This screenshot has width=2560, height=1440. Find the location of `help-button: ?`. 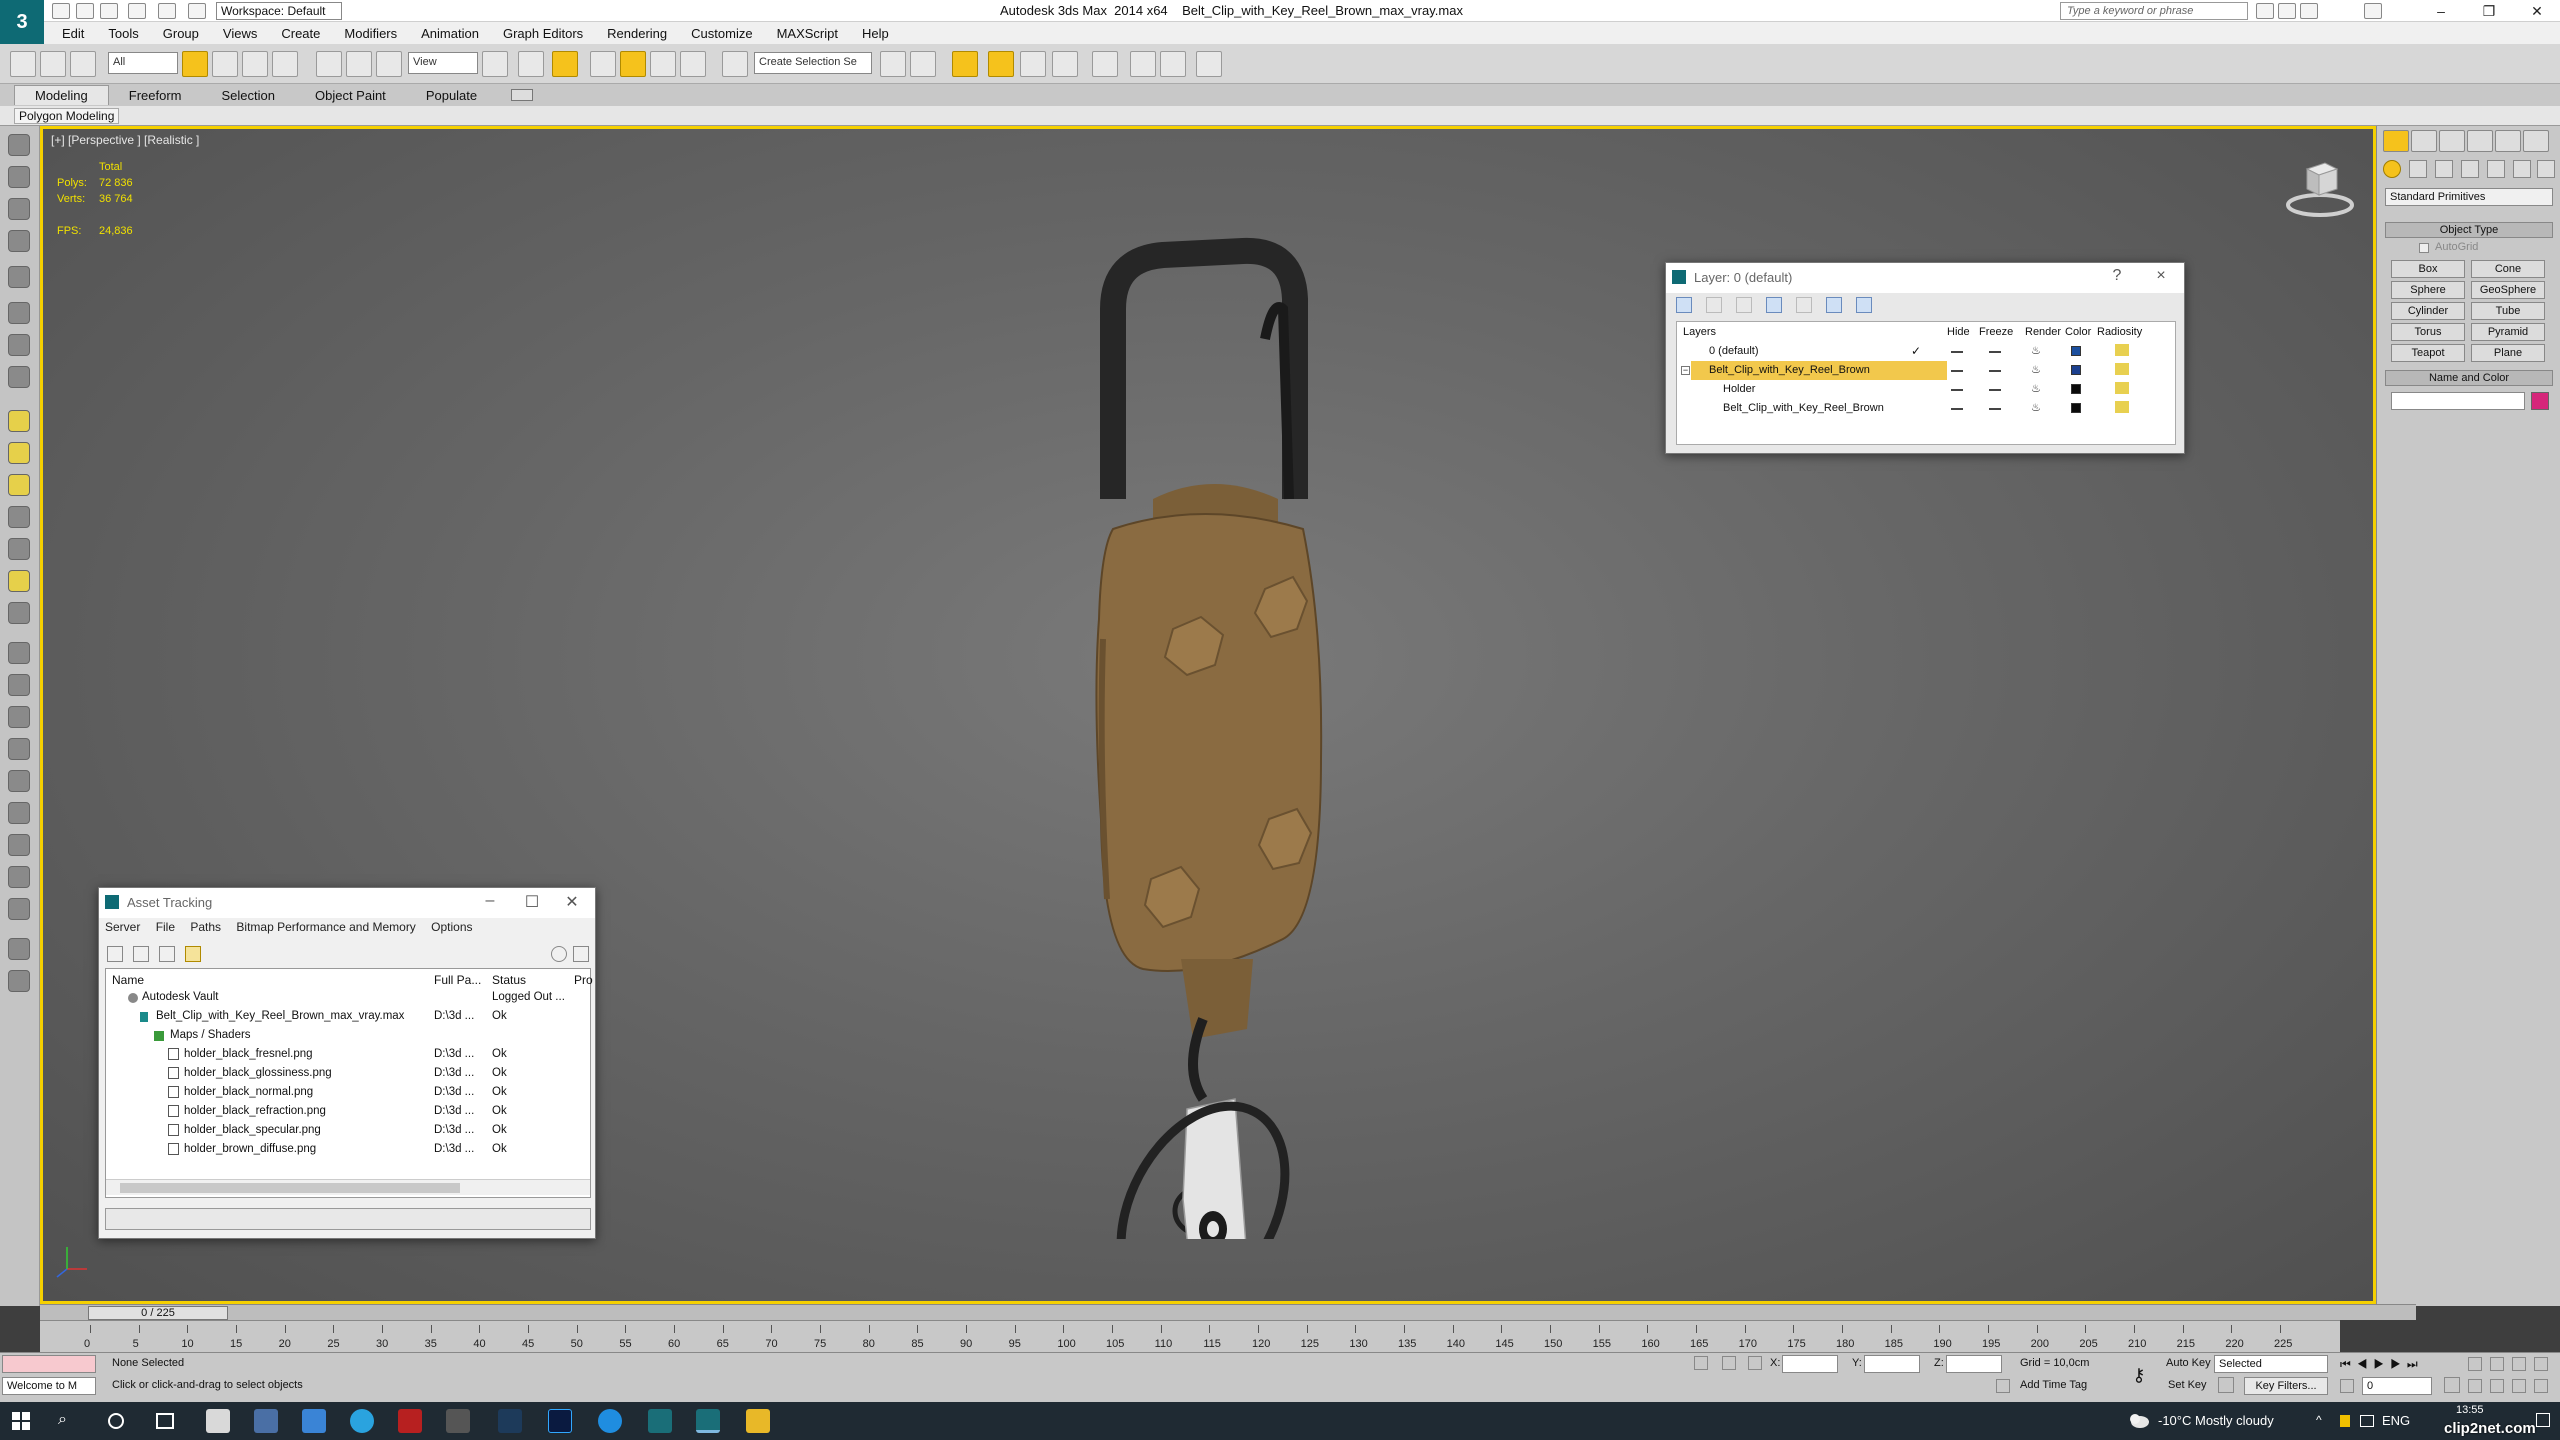

help-button: ? is located at coordinates (2117, 278).